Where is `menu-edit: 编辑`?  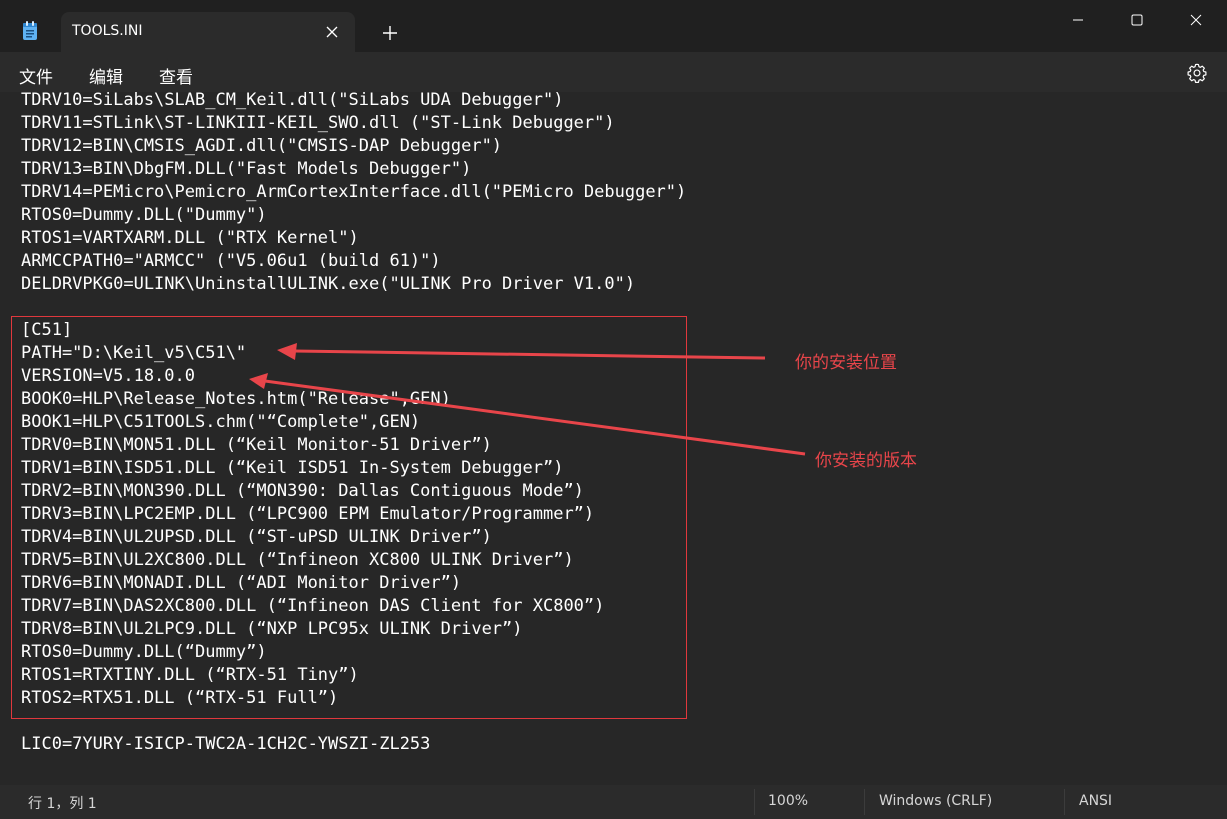
menu-edit: 编辑 is located at coordinates (106, 75).